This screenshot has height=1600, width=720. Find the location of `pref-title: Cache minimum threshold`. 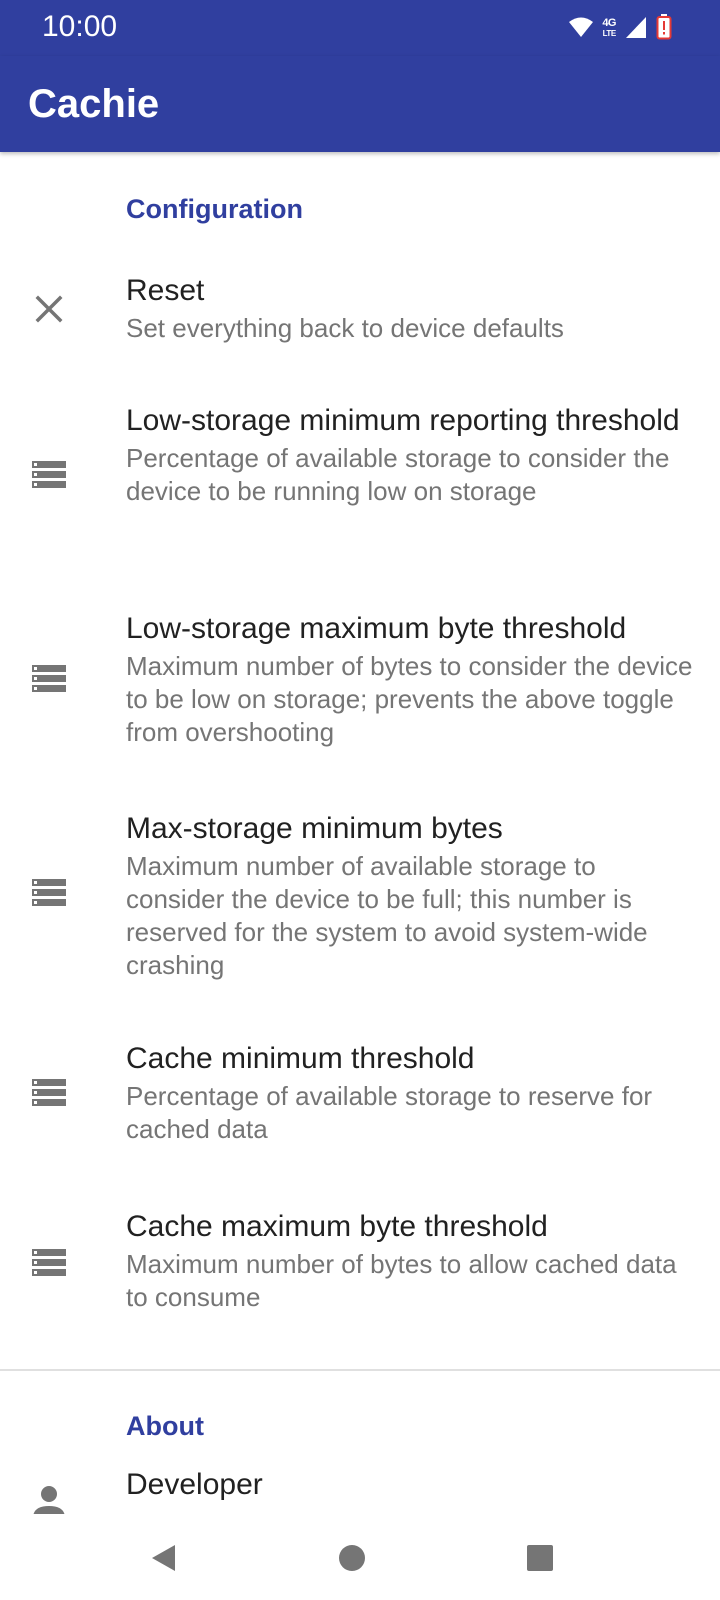

pref-title: Cache minimum threshold is located at coordinates (300, 1058).